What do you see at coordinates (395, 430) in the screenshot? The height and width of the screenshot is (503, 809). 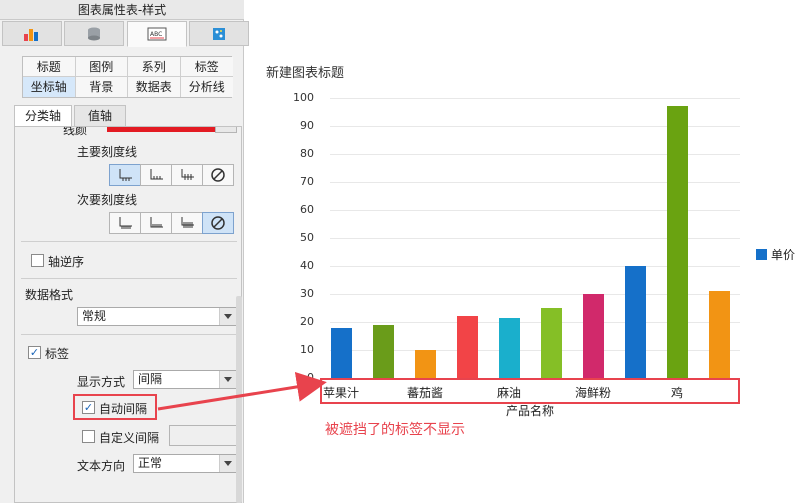 I see `annotation-note: 被遮挡了的标签不显示` at bounding box center [395, 430].